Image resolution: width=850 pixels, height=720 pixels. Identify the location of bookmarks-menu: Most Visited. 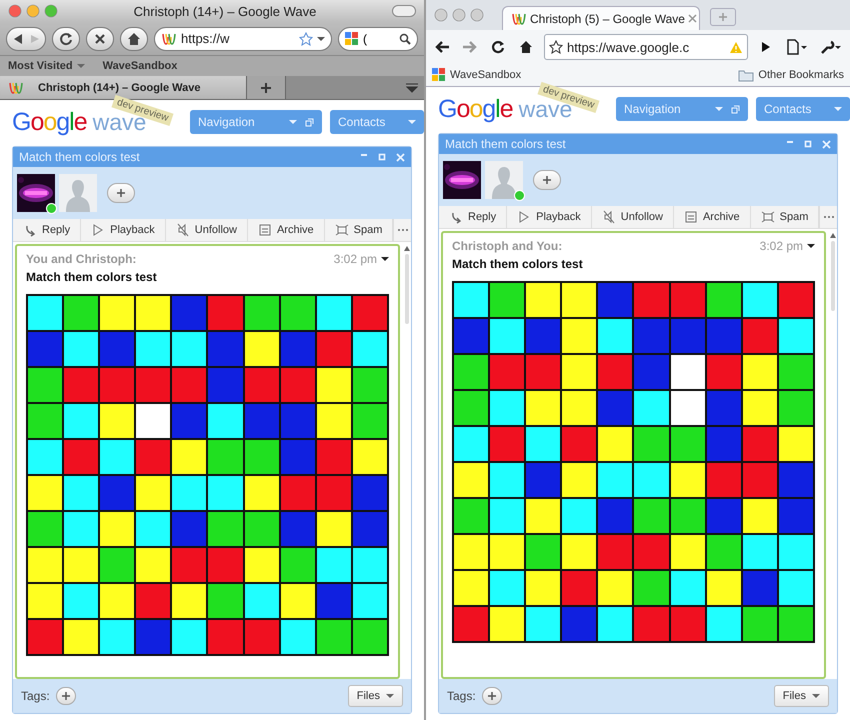
(46, 66).